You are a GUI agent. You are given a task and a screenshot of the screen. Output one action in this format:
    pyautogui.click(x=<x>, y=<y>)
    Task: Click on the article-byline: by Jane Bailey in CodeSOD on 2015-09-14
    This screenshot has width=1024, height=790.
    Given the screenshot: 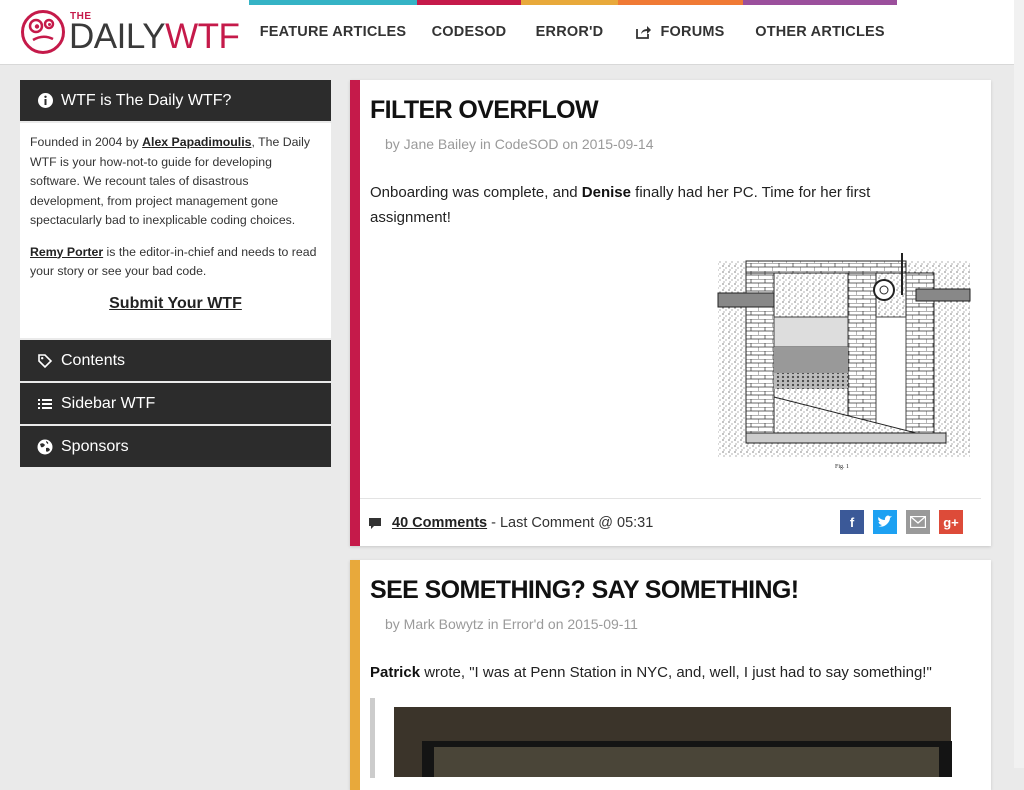 What is the action you would take?
    pyautogui.click(x=519, y=144)
    